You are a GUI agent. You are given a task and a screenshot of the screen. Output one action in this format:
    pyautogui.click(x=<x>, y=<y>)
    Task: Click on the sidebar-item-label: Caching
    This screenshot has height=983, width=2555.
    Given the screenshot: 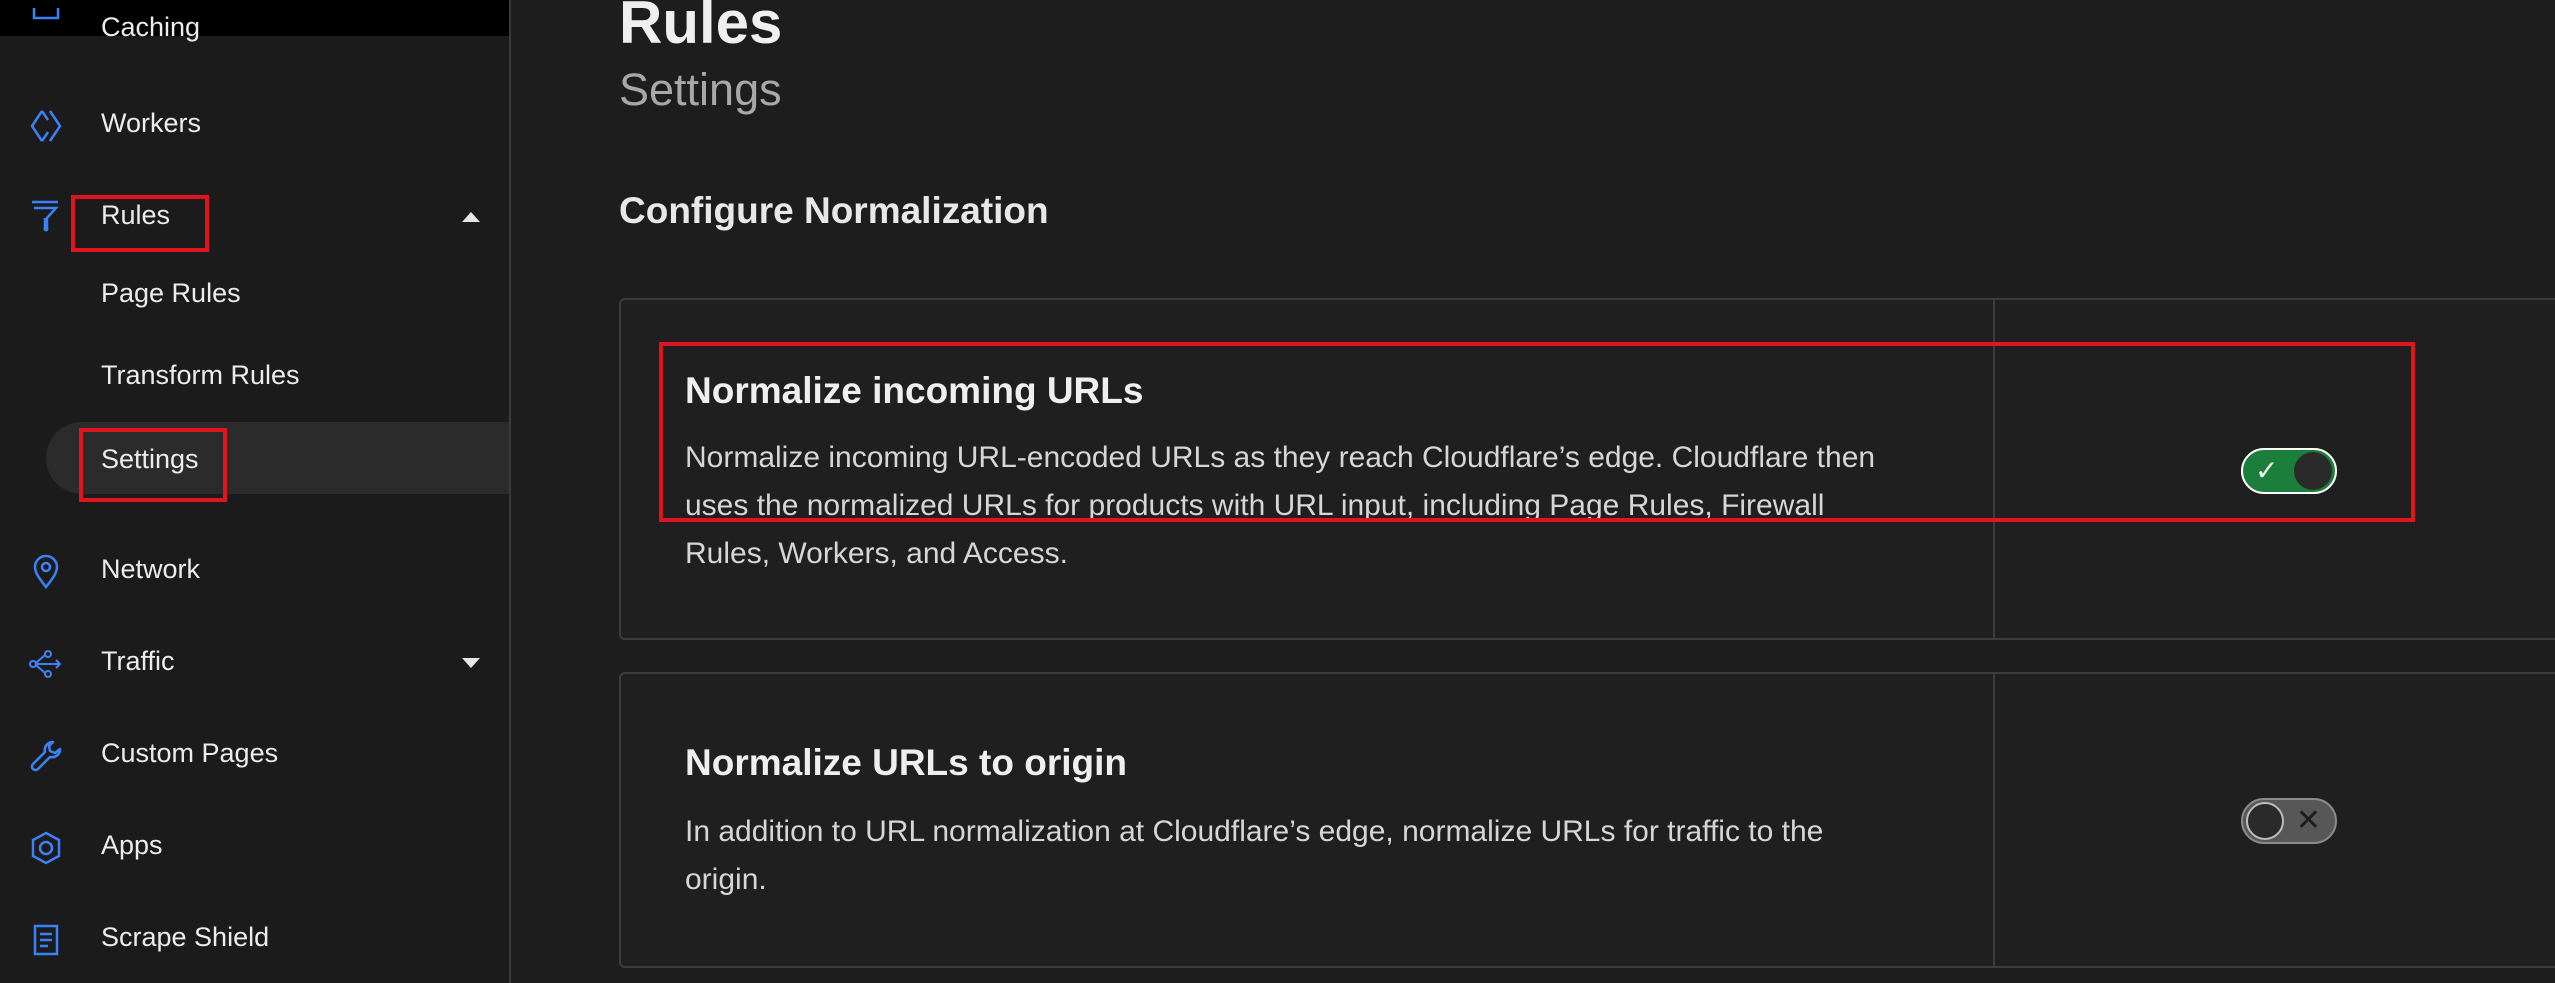 What is the action you would take?
    pyautogui.click(x=151, y=27)
    